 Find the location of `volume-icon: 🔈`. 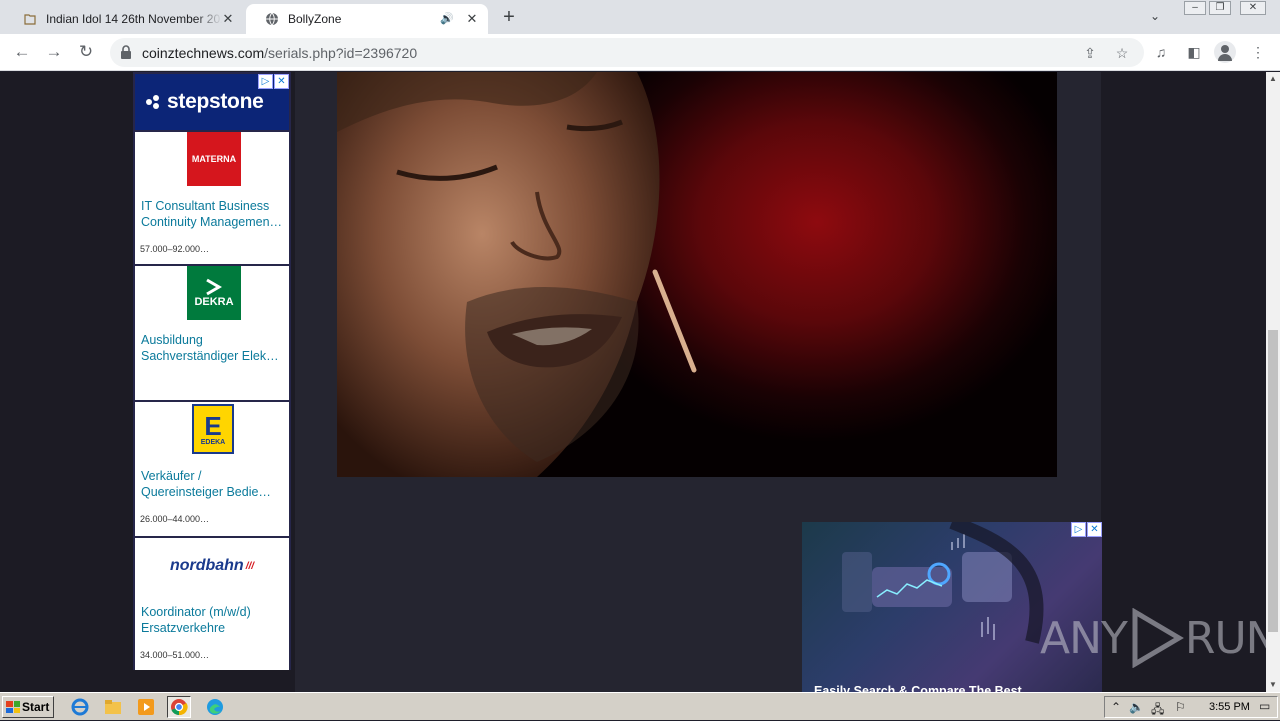

volume-icon: 🔈 is located at coordinates (1136, 707).